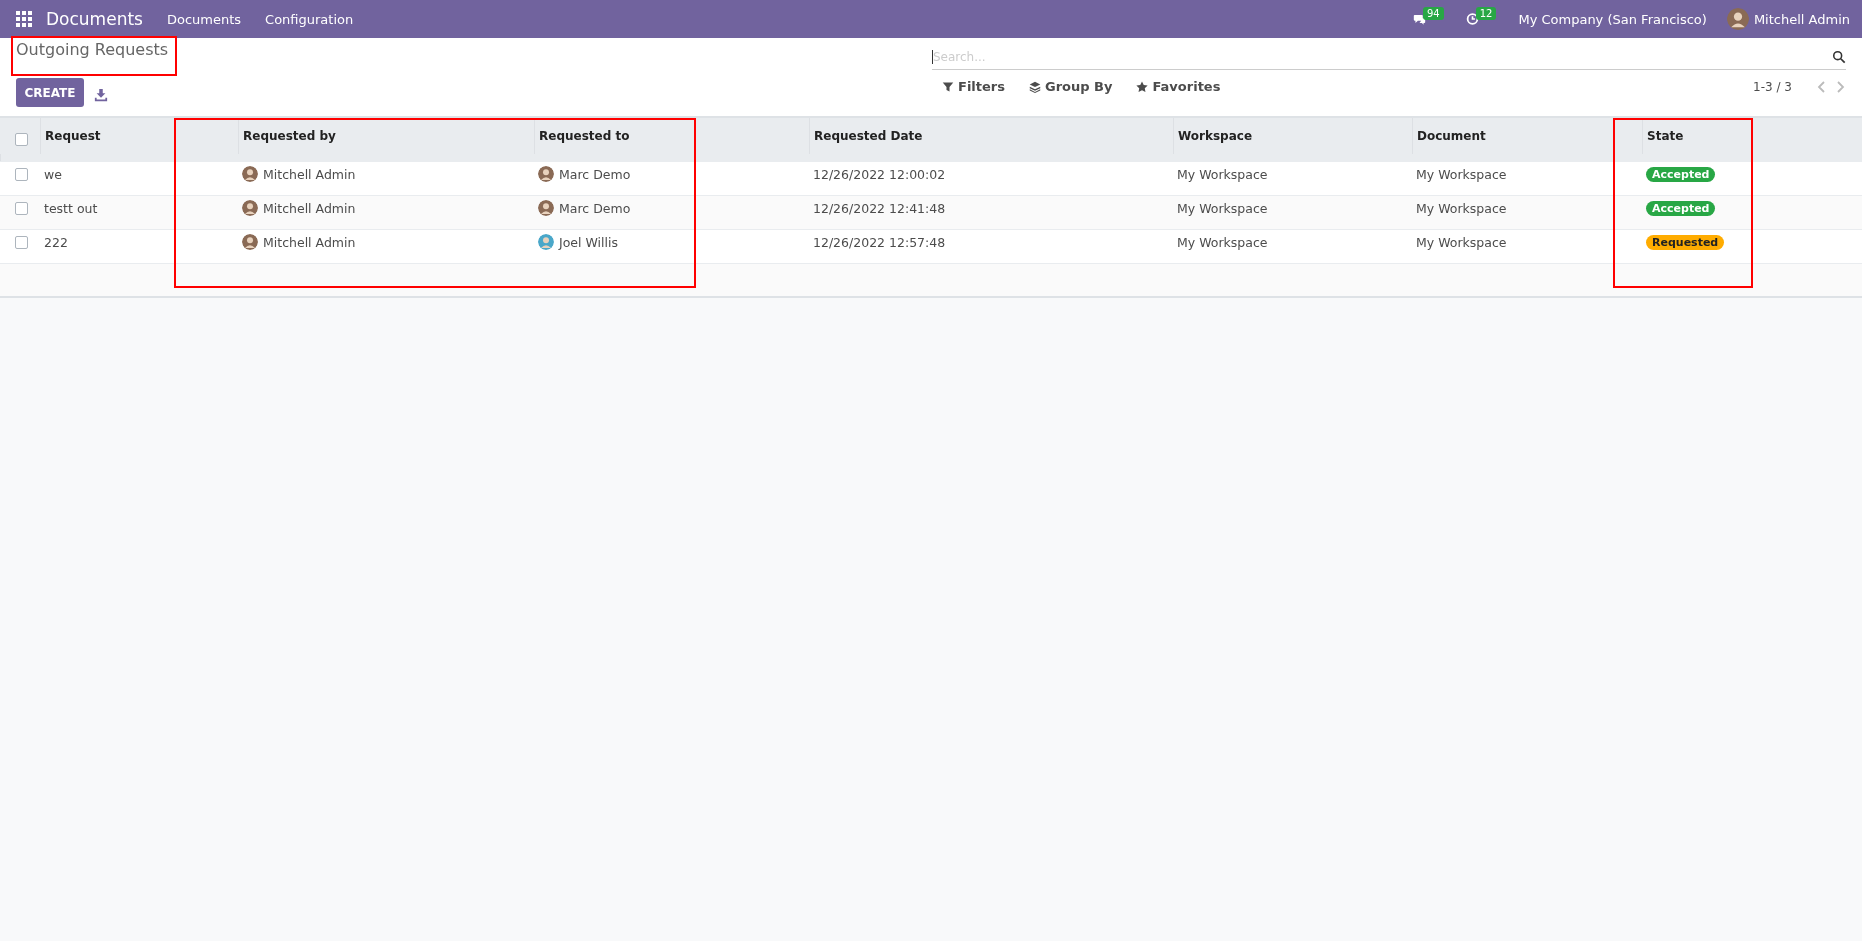 Image resolution: width=1862 pixels, height=941 pixels. Describe the element at coordinates (1173, 86) in the screenshot. I see `filter-menu-button: Favorites` at that location.